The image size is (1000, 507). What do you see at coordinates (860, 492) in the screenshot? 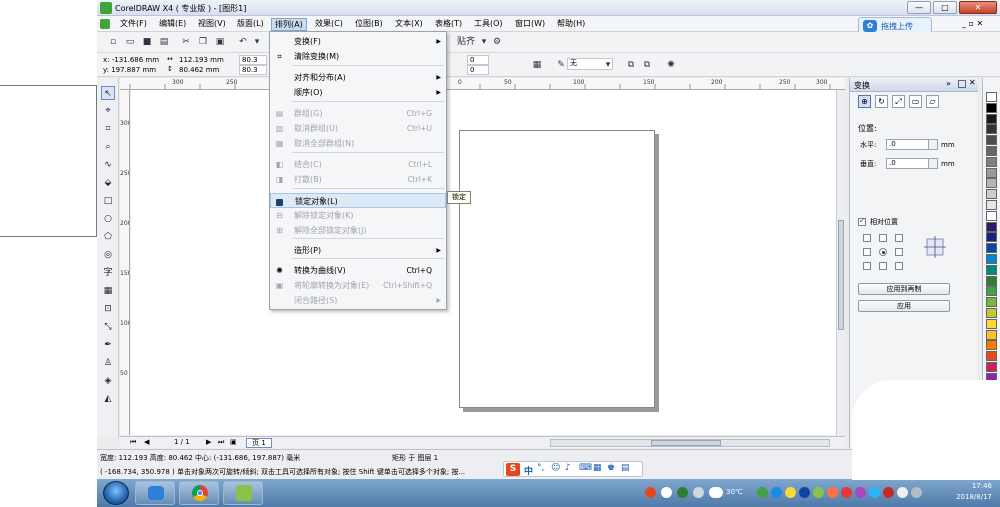
I see `tray-app8-icon` at bounding box center [860, 492].